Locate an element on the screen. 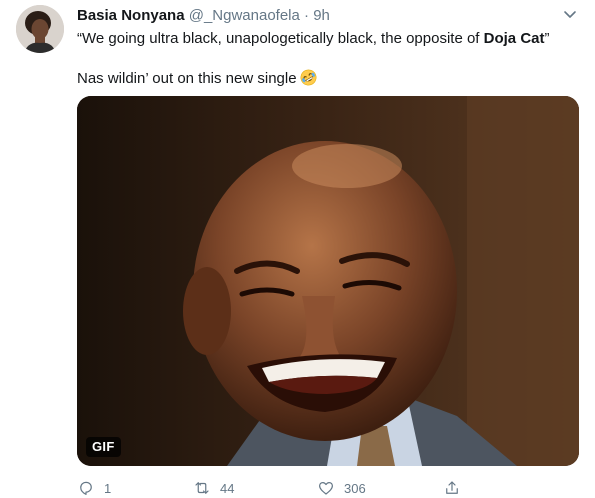 The image size is (595, 498). reply-count: 1 is located at coordinates (108, 488).